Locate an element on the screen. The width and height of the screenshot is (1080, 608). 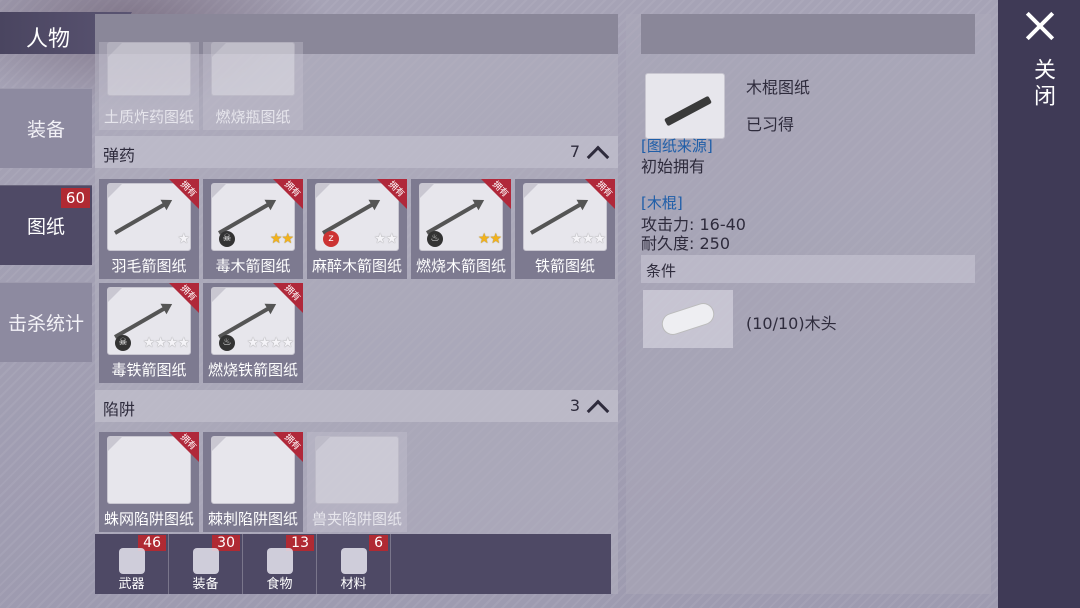
tab-kill-stats-label: 击杀统计 is located at coordinates (45, 324).